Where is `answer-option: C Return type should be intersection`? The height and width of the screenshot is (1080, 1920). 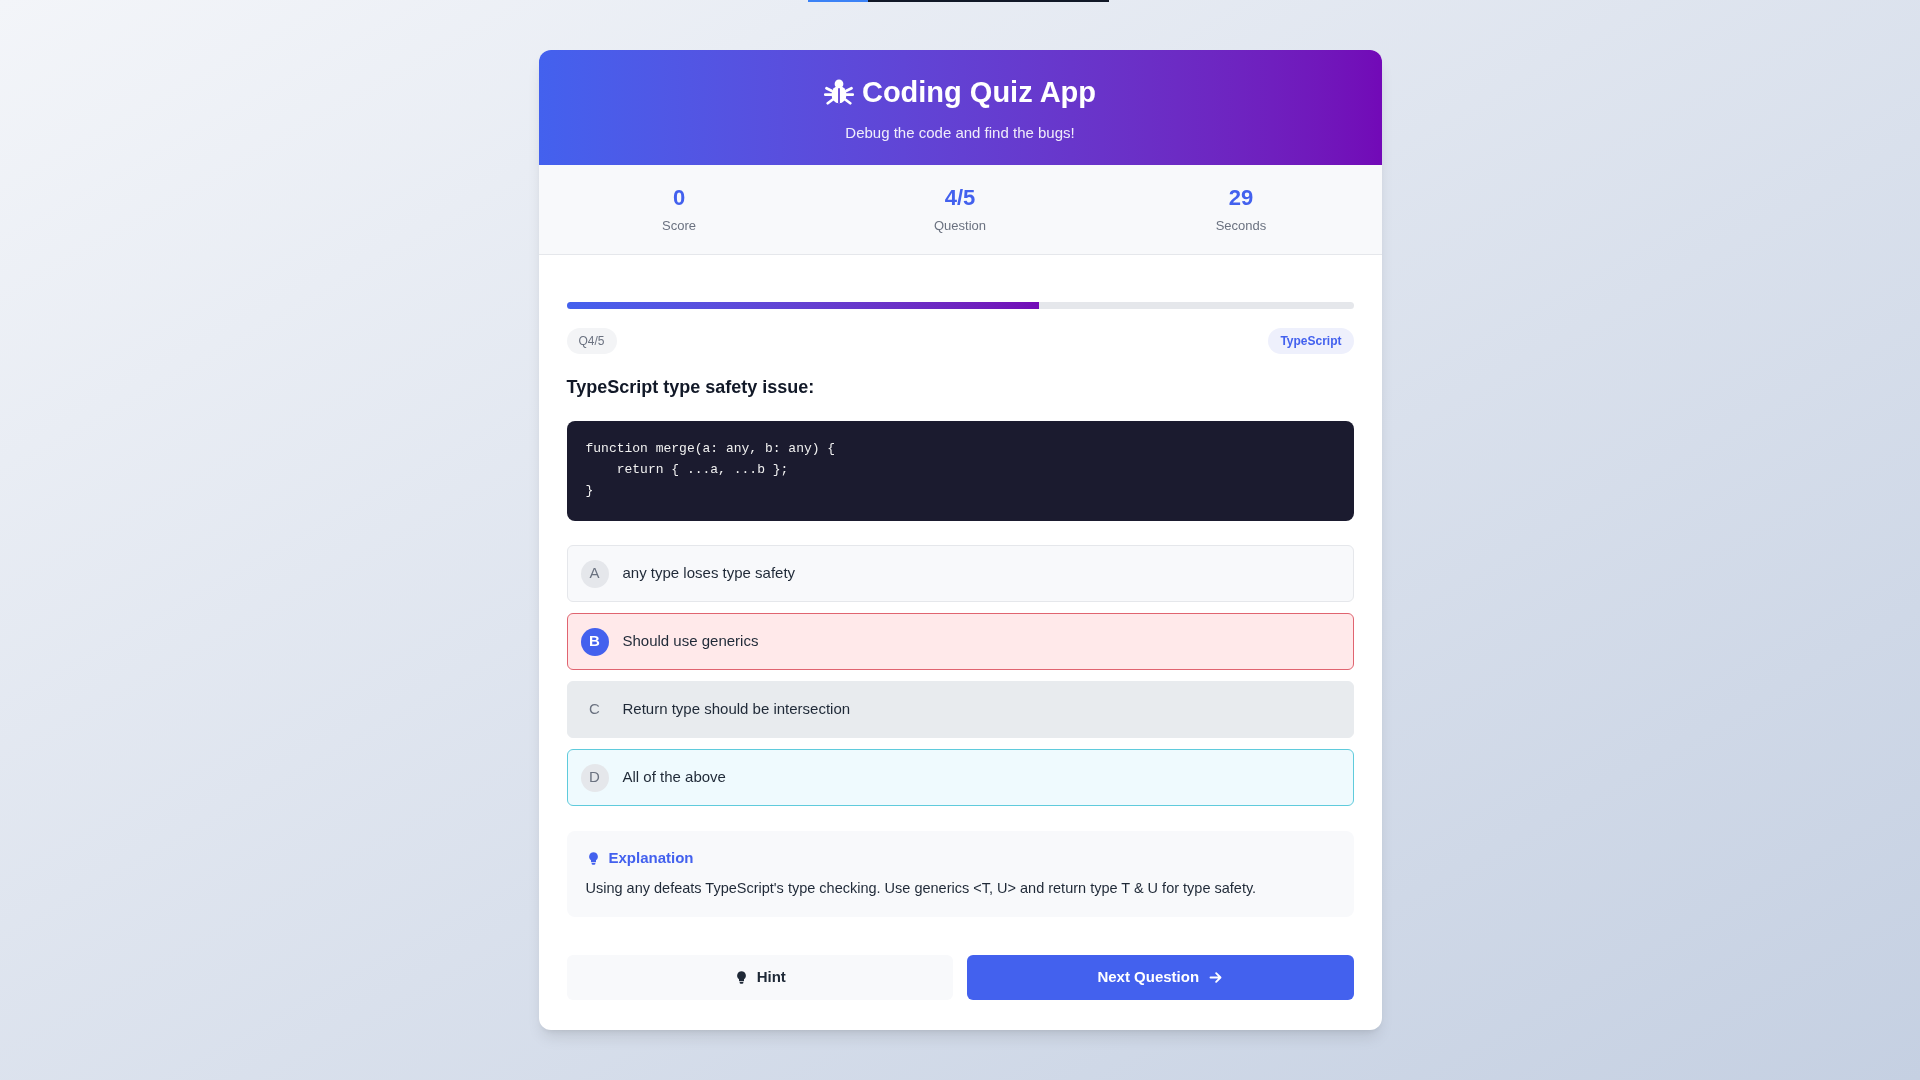
answer-option: C Return type should be intersection is located at coordinates (960, 709).